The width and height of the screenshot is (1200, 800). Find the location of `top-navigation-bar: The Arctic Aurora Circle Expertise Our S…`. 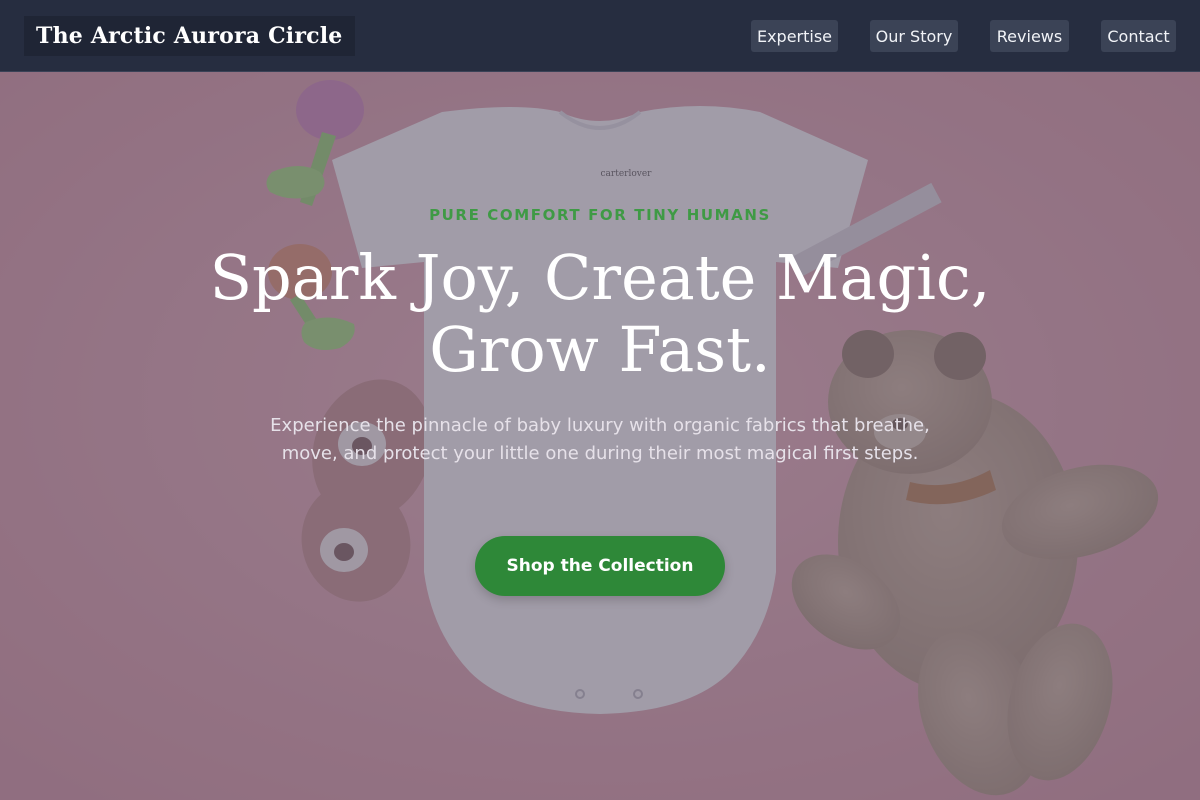

top-navigation-bar: The Arctic Aurora Circle Expertise Our S… is located at coordinates (600, 36).